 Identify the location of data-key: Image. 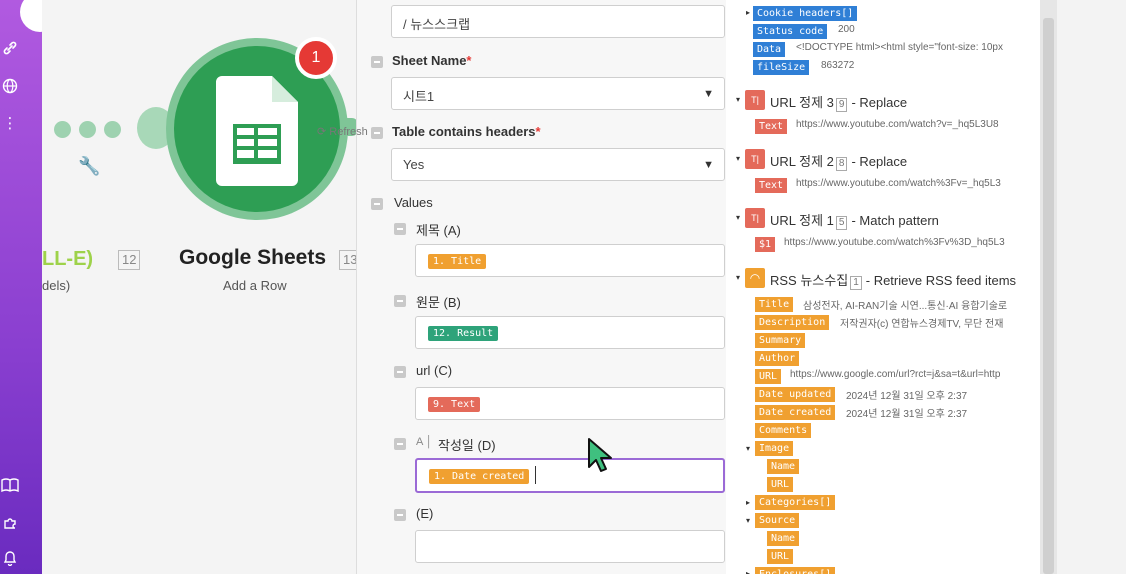
(774, 448).